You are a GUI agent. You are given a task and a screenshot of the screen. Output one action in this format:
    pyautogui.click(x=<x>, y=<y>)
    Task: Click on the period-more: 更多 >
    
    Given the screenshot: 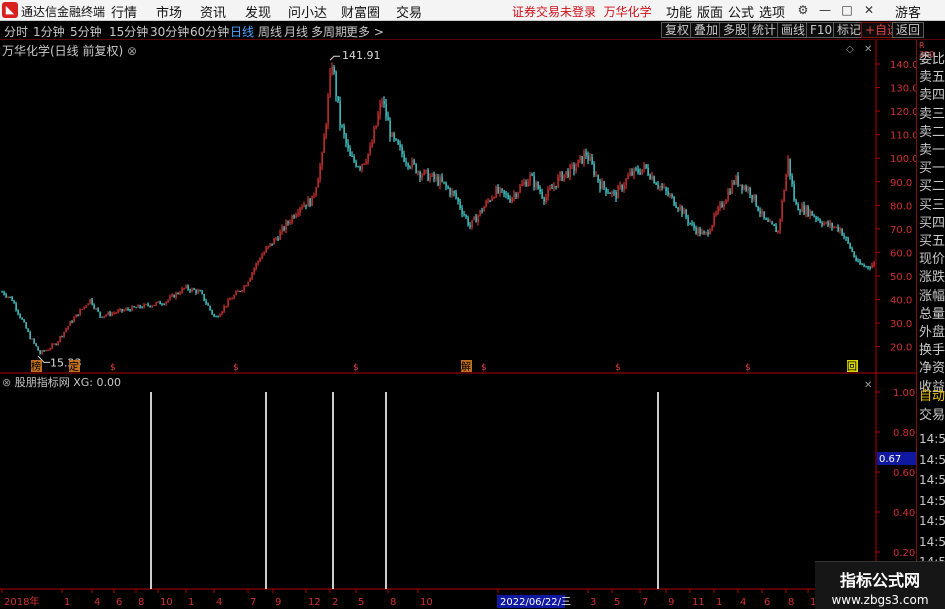 What is the action you would take?
    pyautogui.click(x=365, y=31)
    